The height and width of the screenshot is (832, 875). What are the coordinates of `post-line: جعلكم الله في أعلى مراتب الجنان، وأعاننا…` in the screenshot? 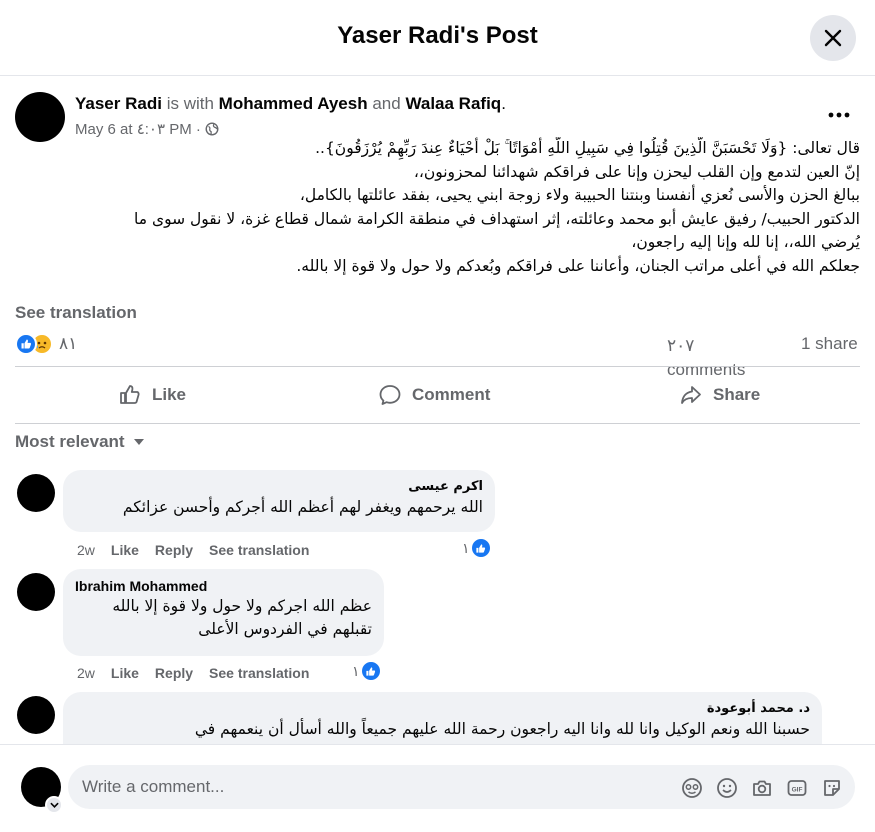 It's located at (578, 265).